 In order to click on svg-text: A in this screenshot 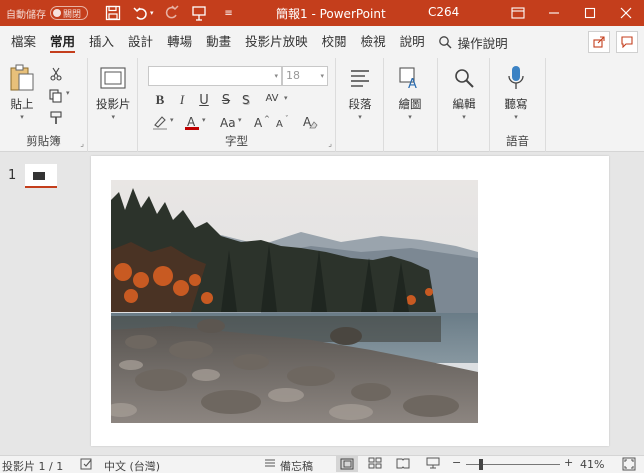, I will do `click(279, 124)`.